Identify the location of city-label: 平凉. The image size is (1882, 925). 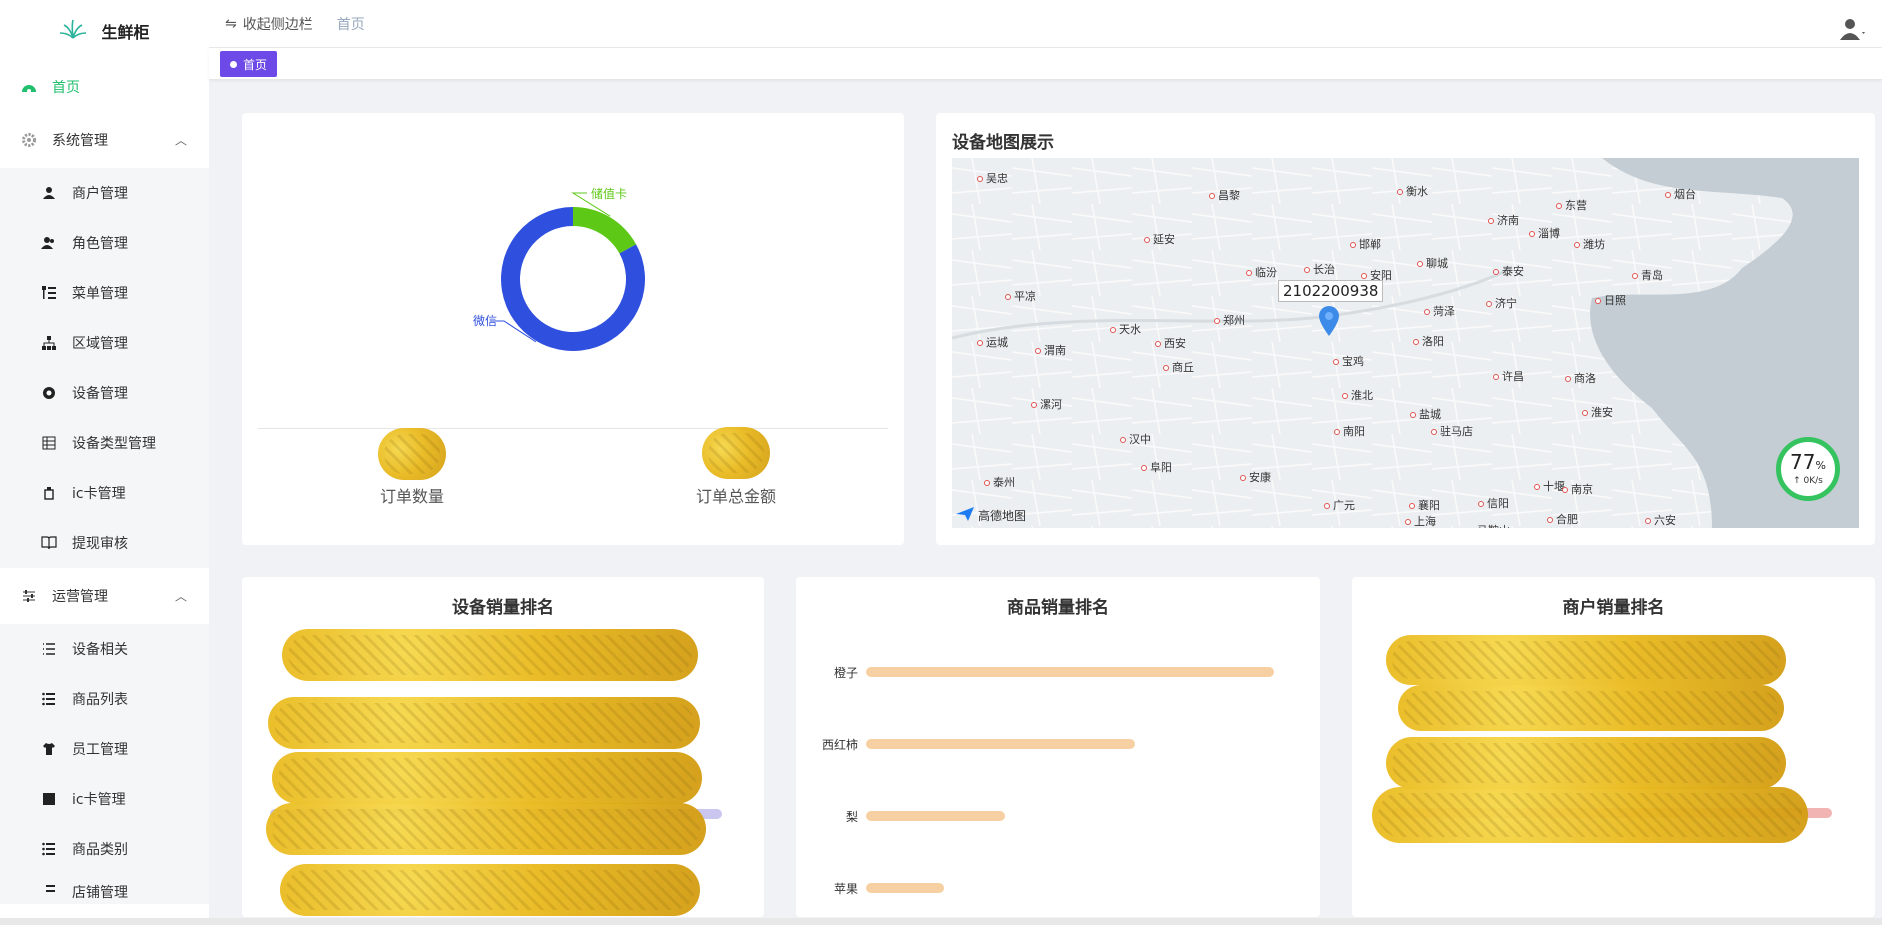
(1025, 296).